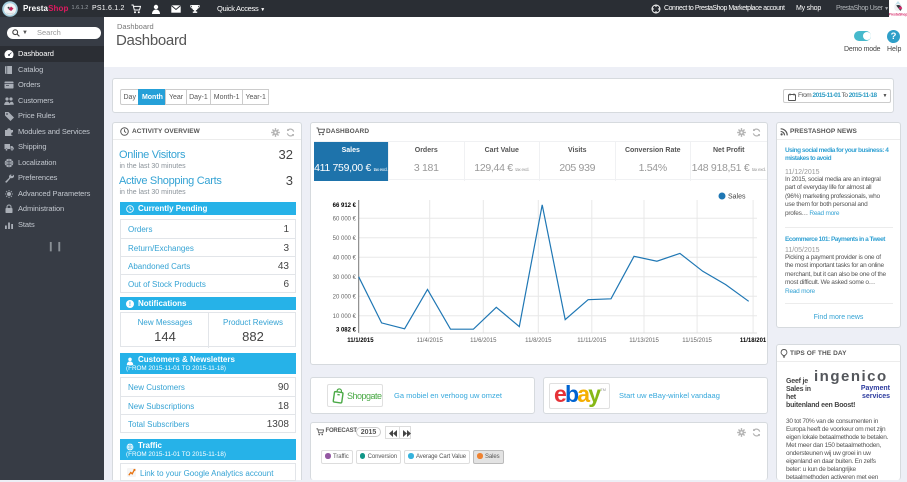 This screenshot has width=907, height=482. Describe the element at coordinates (345, 206) in the screenshot. I see `svg-text: 66 912 €` at that location.